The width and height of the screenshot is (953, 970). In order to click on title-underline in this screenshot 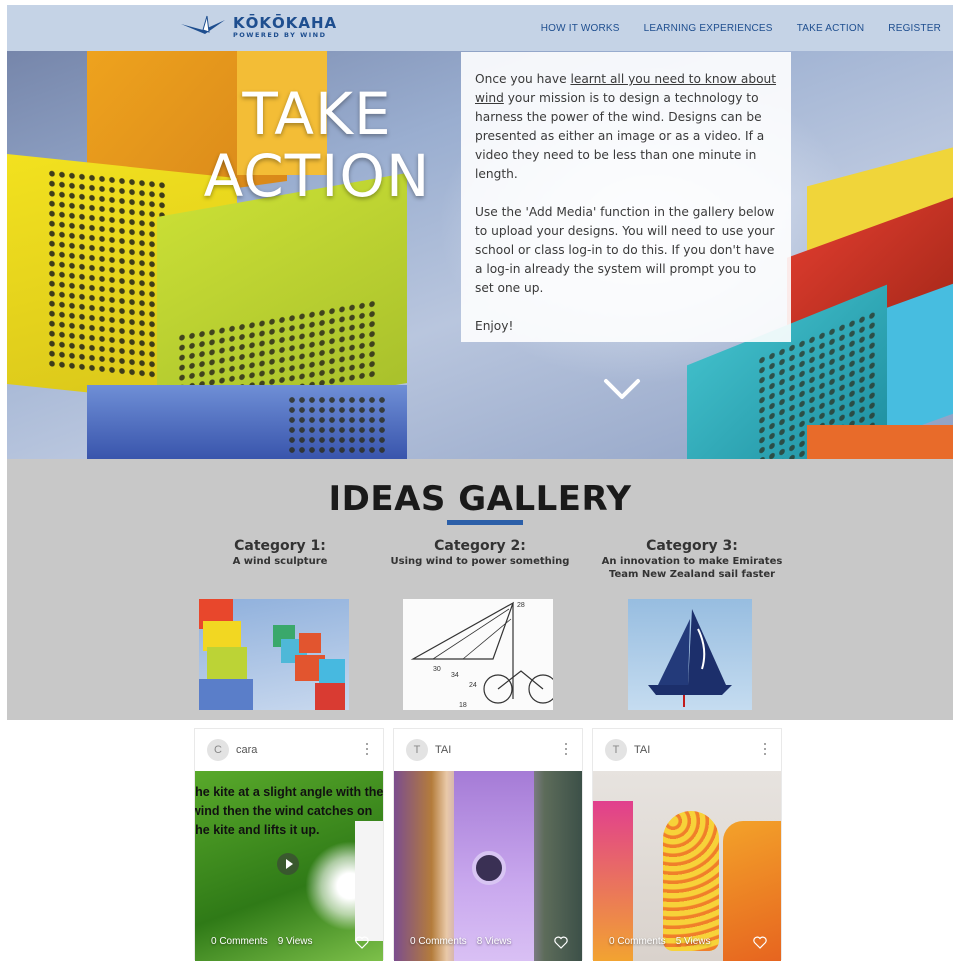, I will do `click(485, 522)`.